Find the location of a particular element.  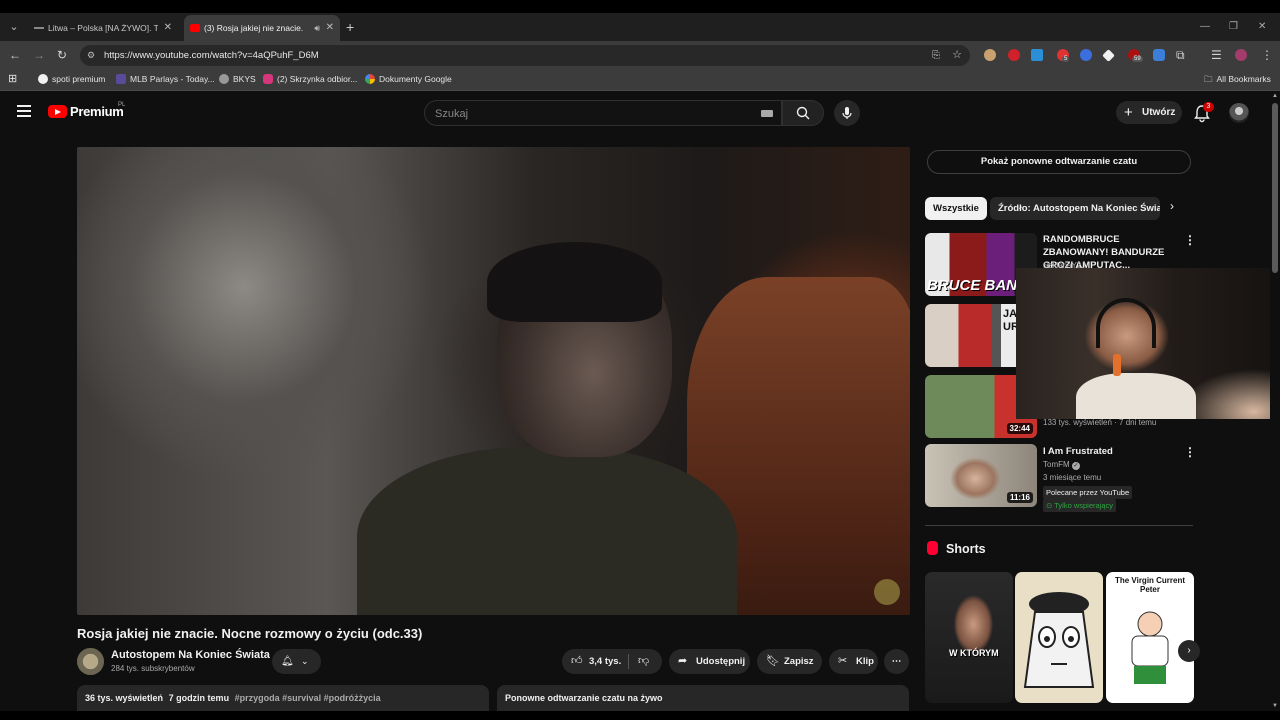

youtube-premium-logo: Premium is located at coordinates (97, 111).